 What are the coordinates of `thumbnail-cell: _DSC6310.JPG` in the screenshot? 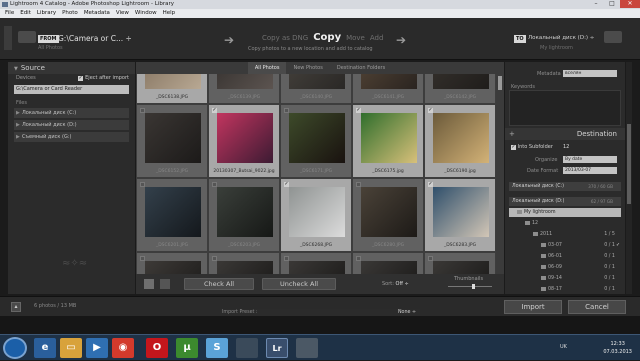 It's located at (460, 263).